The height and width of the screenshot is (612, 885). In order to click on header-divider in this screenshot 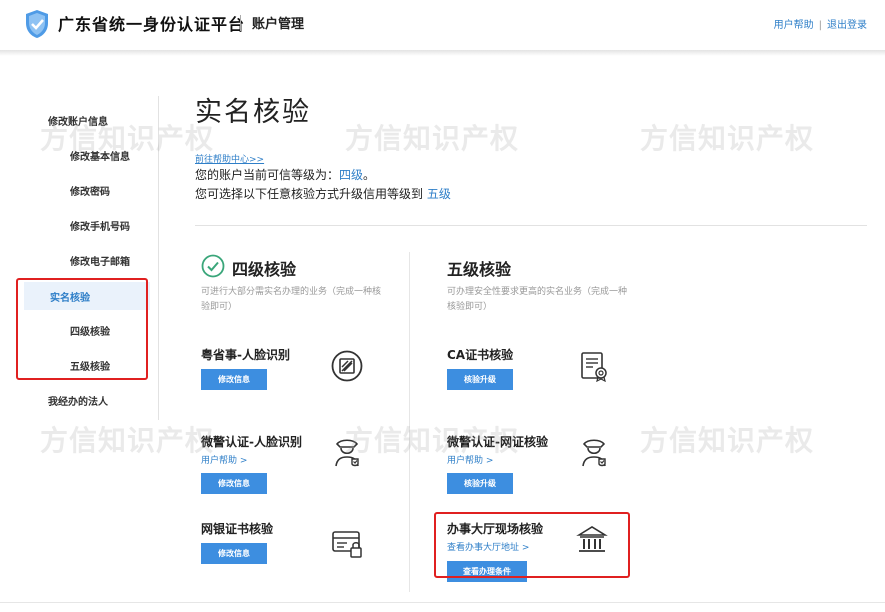, I will do `click(240, 23)`.